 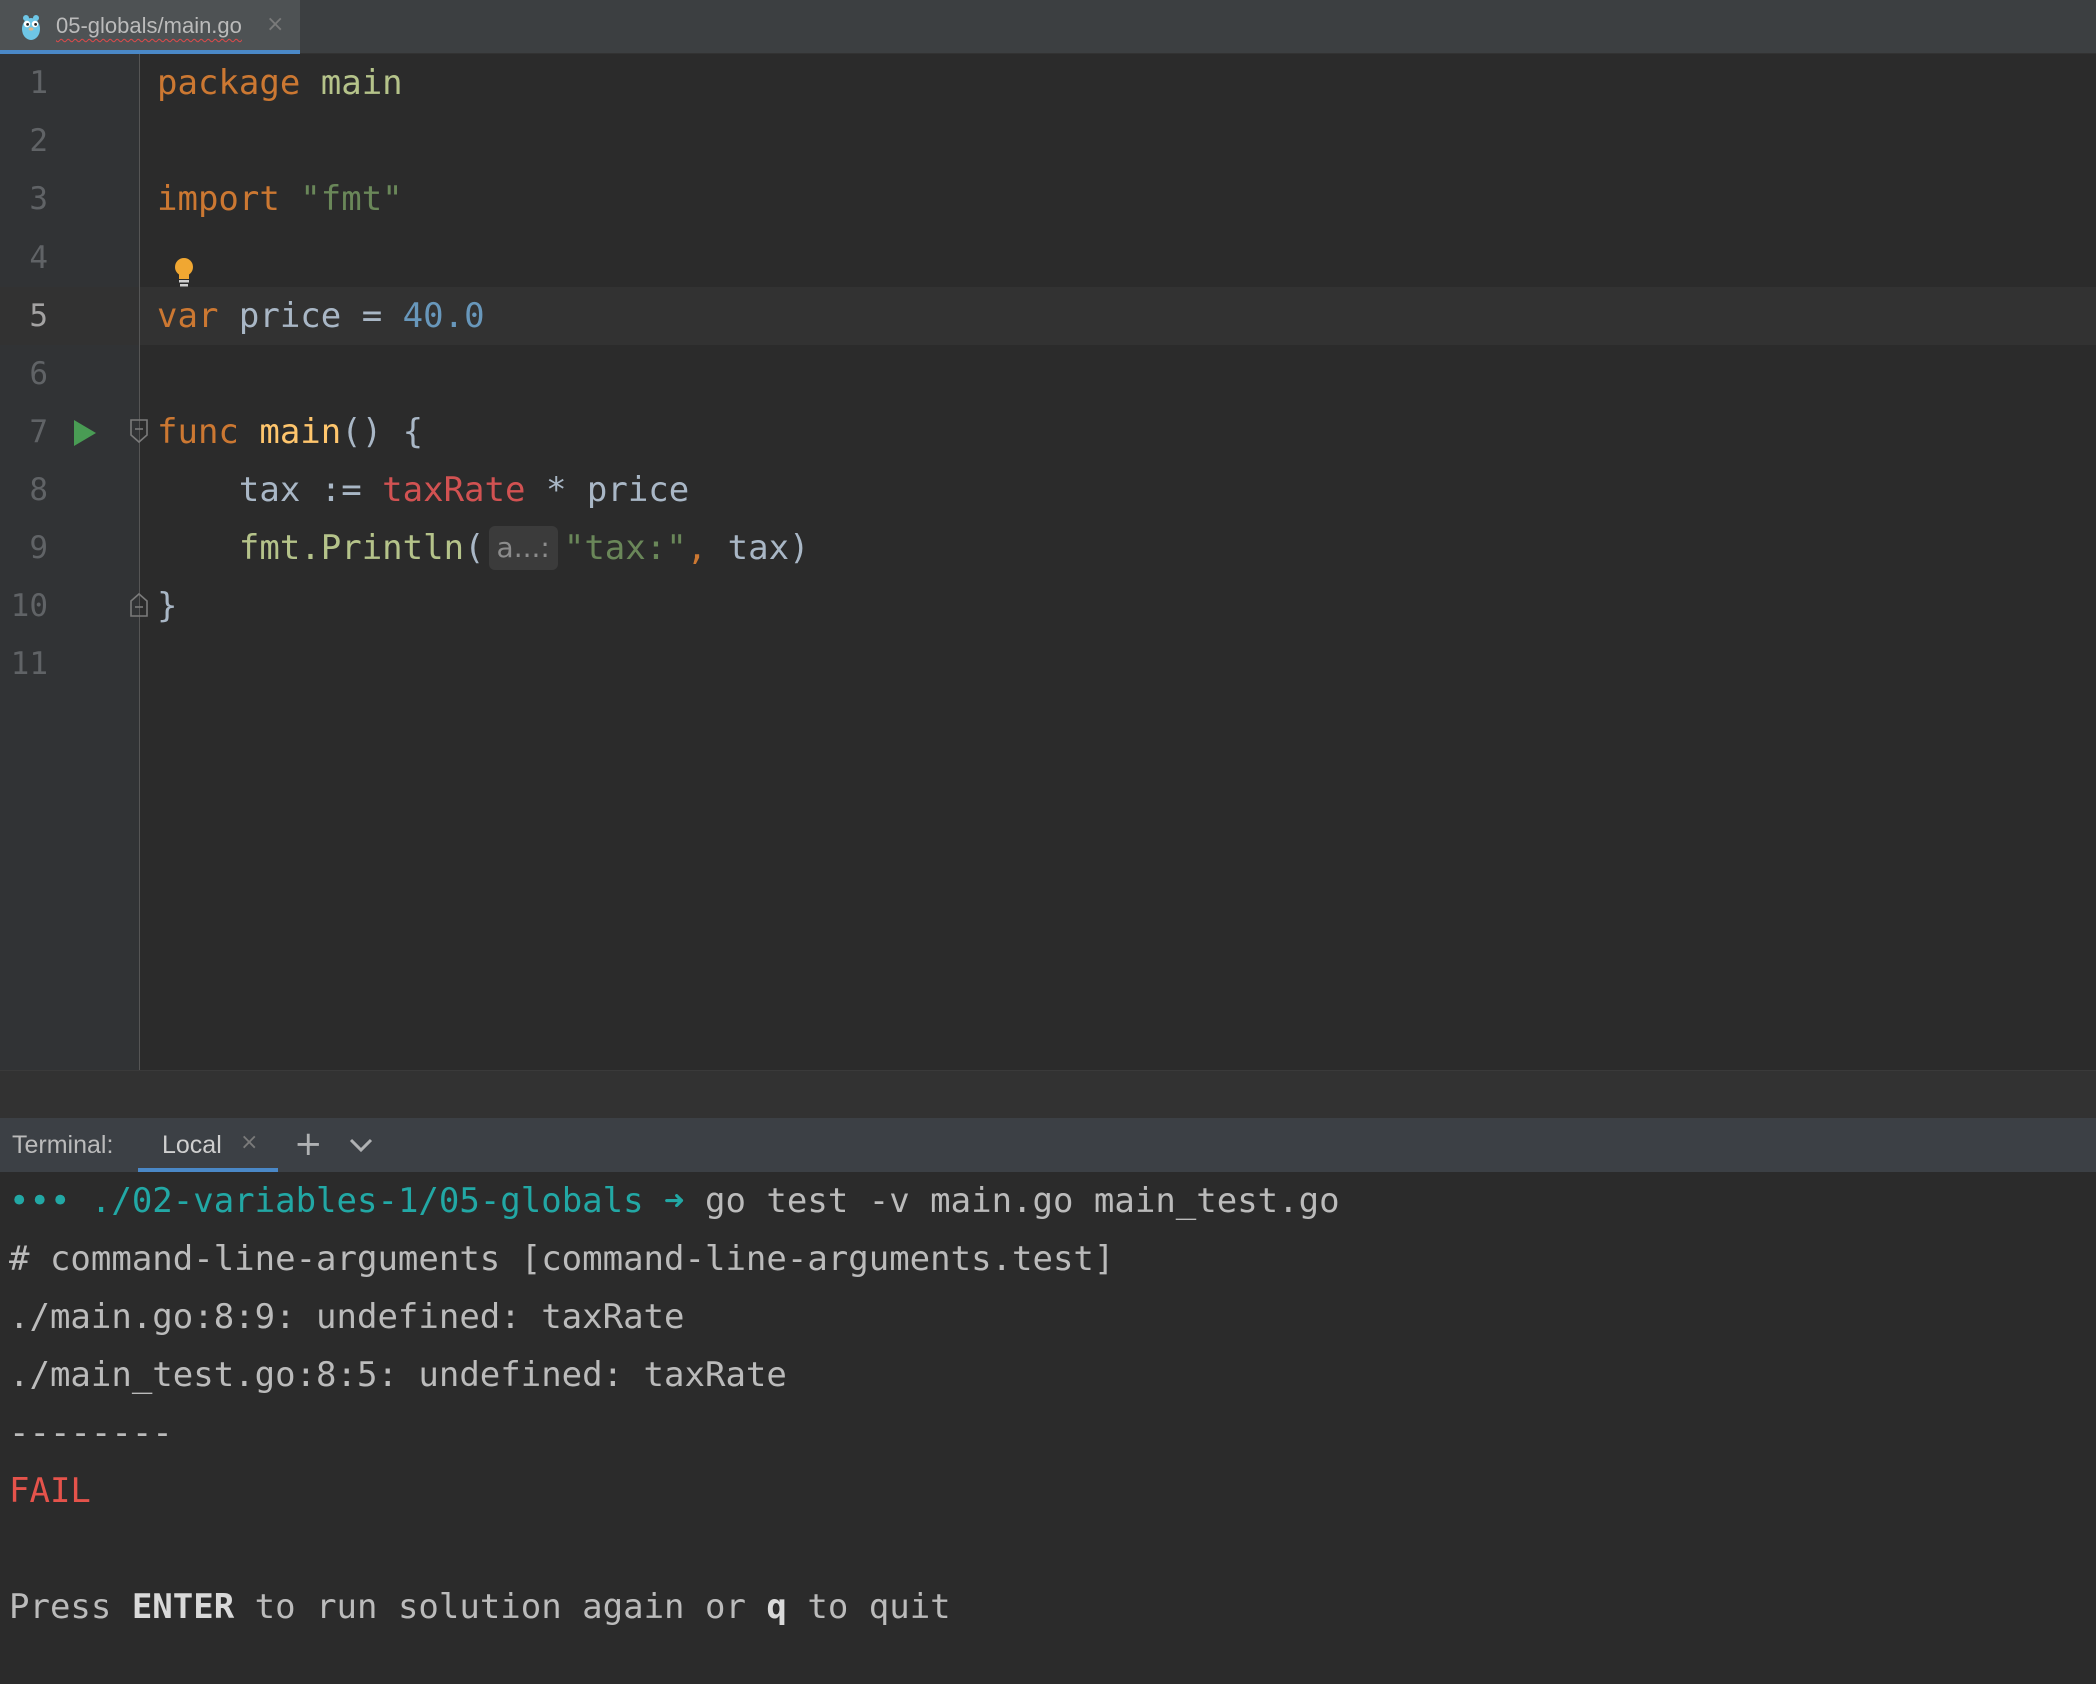 I want to click on tab-local-close-icon: ×, so click(x=249, y=1142).